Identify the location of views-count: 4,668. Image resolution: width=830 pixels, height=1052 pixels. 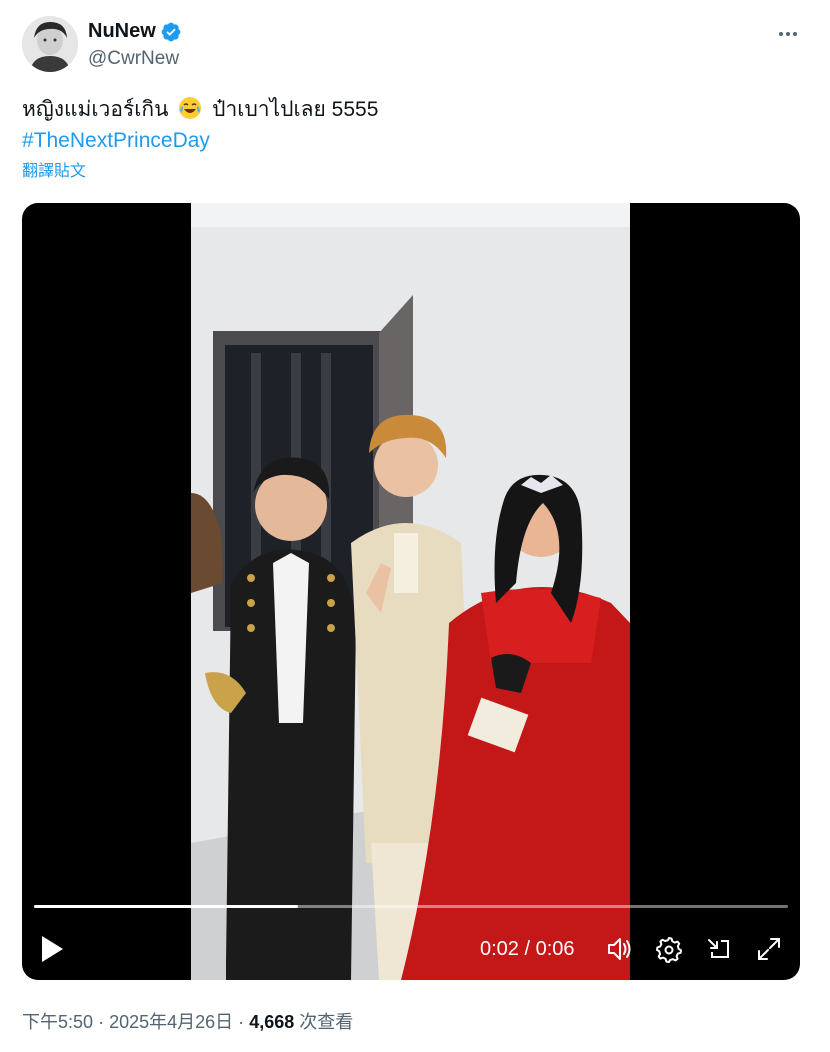
(272, 1022).